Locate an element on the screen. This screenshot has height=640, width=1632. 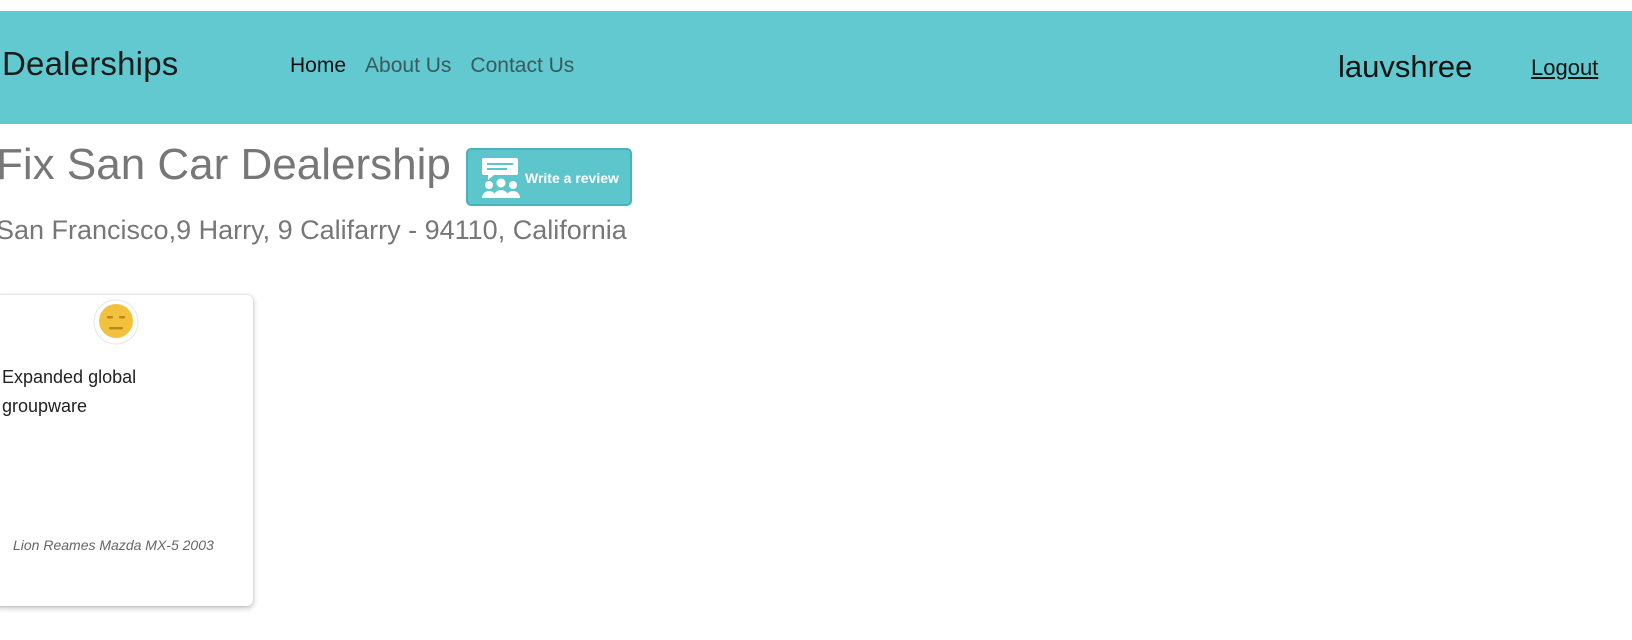
neutral-face-icon is located at coordinates (116, 322).